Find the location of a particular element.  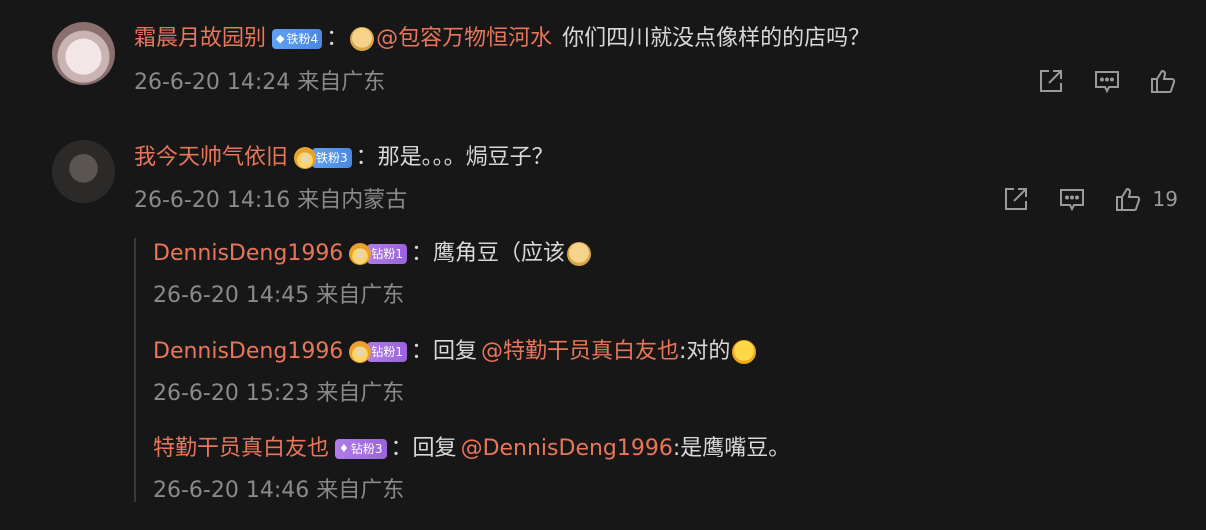

comment-text: 你们四川就没点像样的的店吗？ is located at coordinates (716, 38).